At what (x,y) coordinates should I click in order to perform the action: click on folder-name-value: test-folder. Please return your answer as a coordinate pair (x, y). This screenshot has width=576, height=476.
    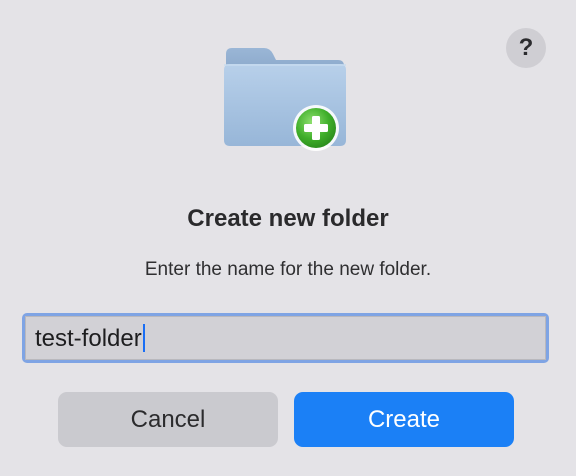
    Looking at the image, I should click on (88, 338).